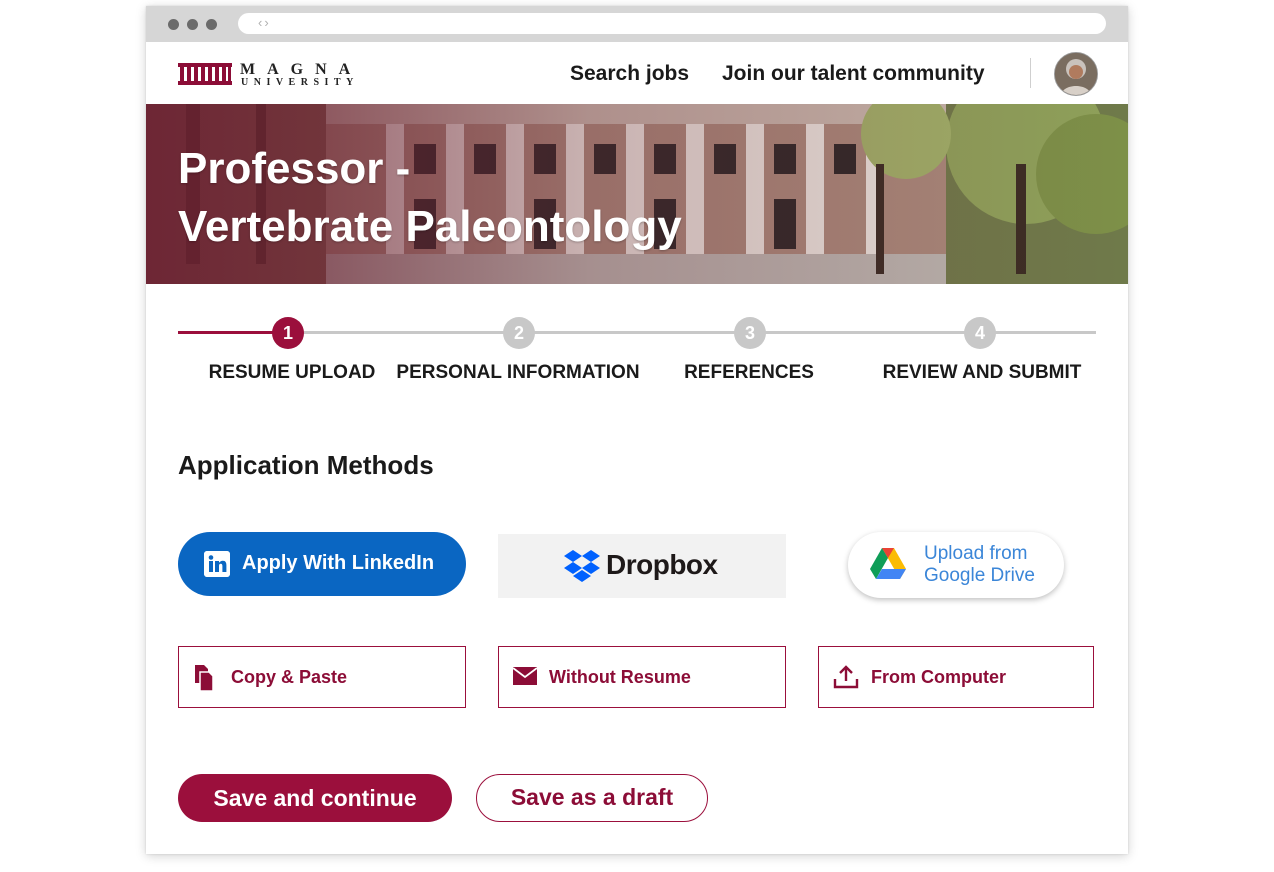 The image size is (1274, 872). Describe the element at coordinates (938, 677) in the screenshot. I see `from-computer-label: From Computer` at that location.